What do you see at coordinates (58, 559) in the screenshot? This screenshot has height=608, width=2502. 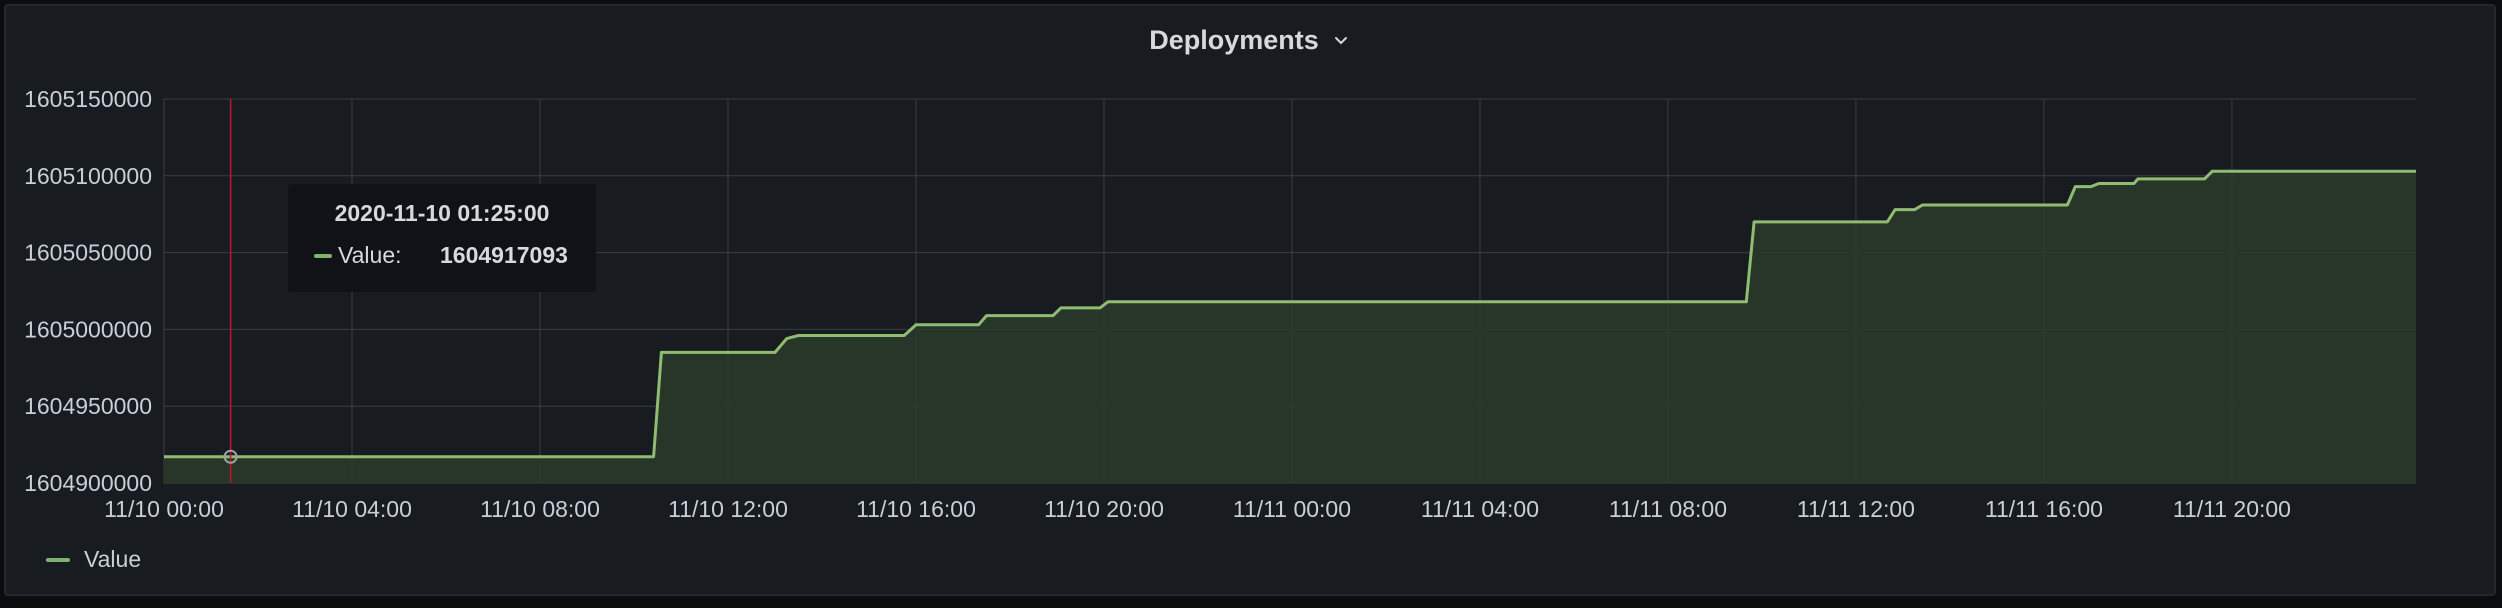 I see `legend-swatch` at bounding box center [58, 559].